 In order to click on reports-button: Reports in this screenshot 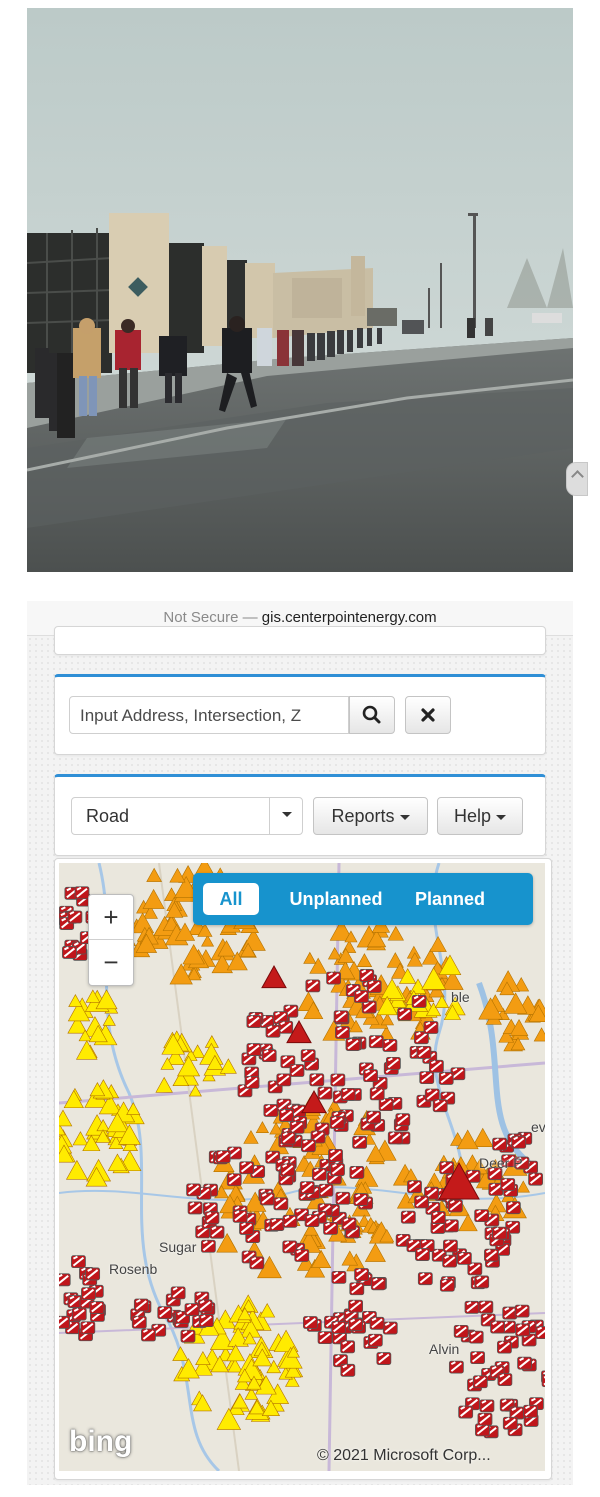, I will do `click(370, 816)`.